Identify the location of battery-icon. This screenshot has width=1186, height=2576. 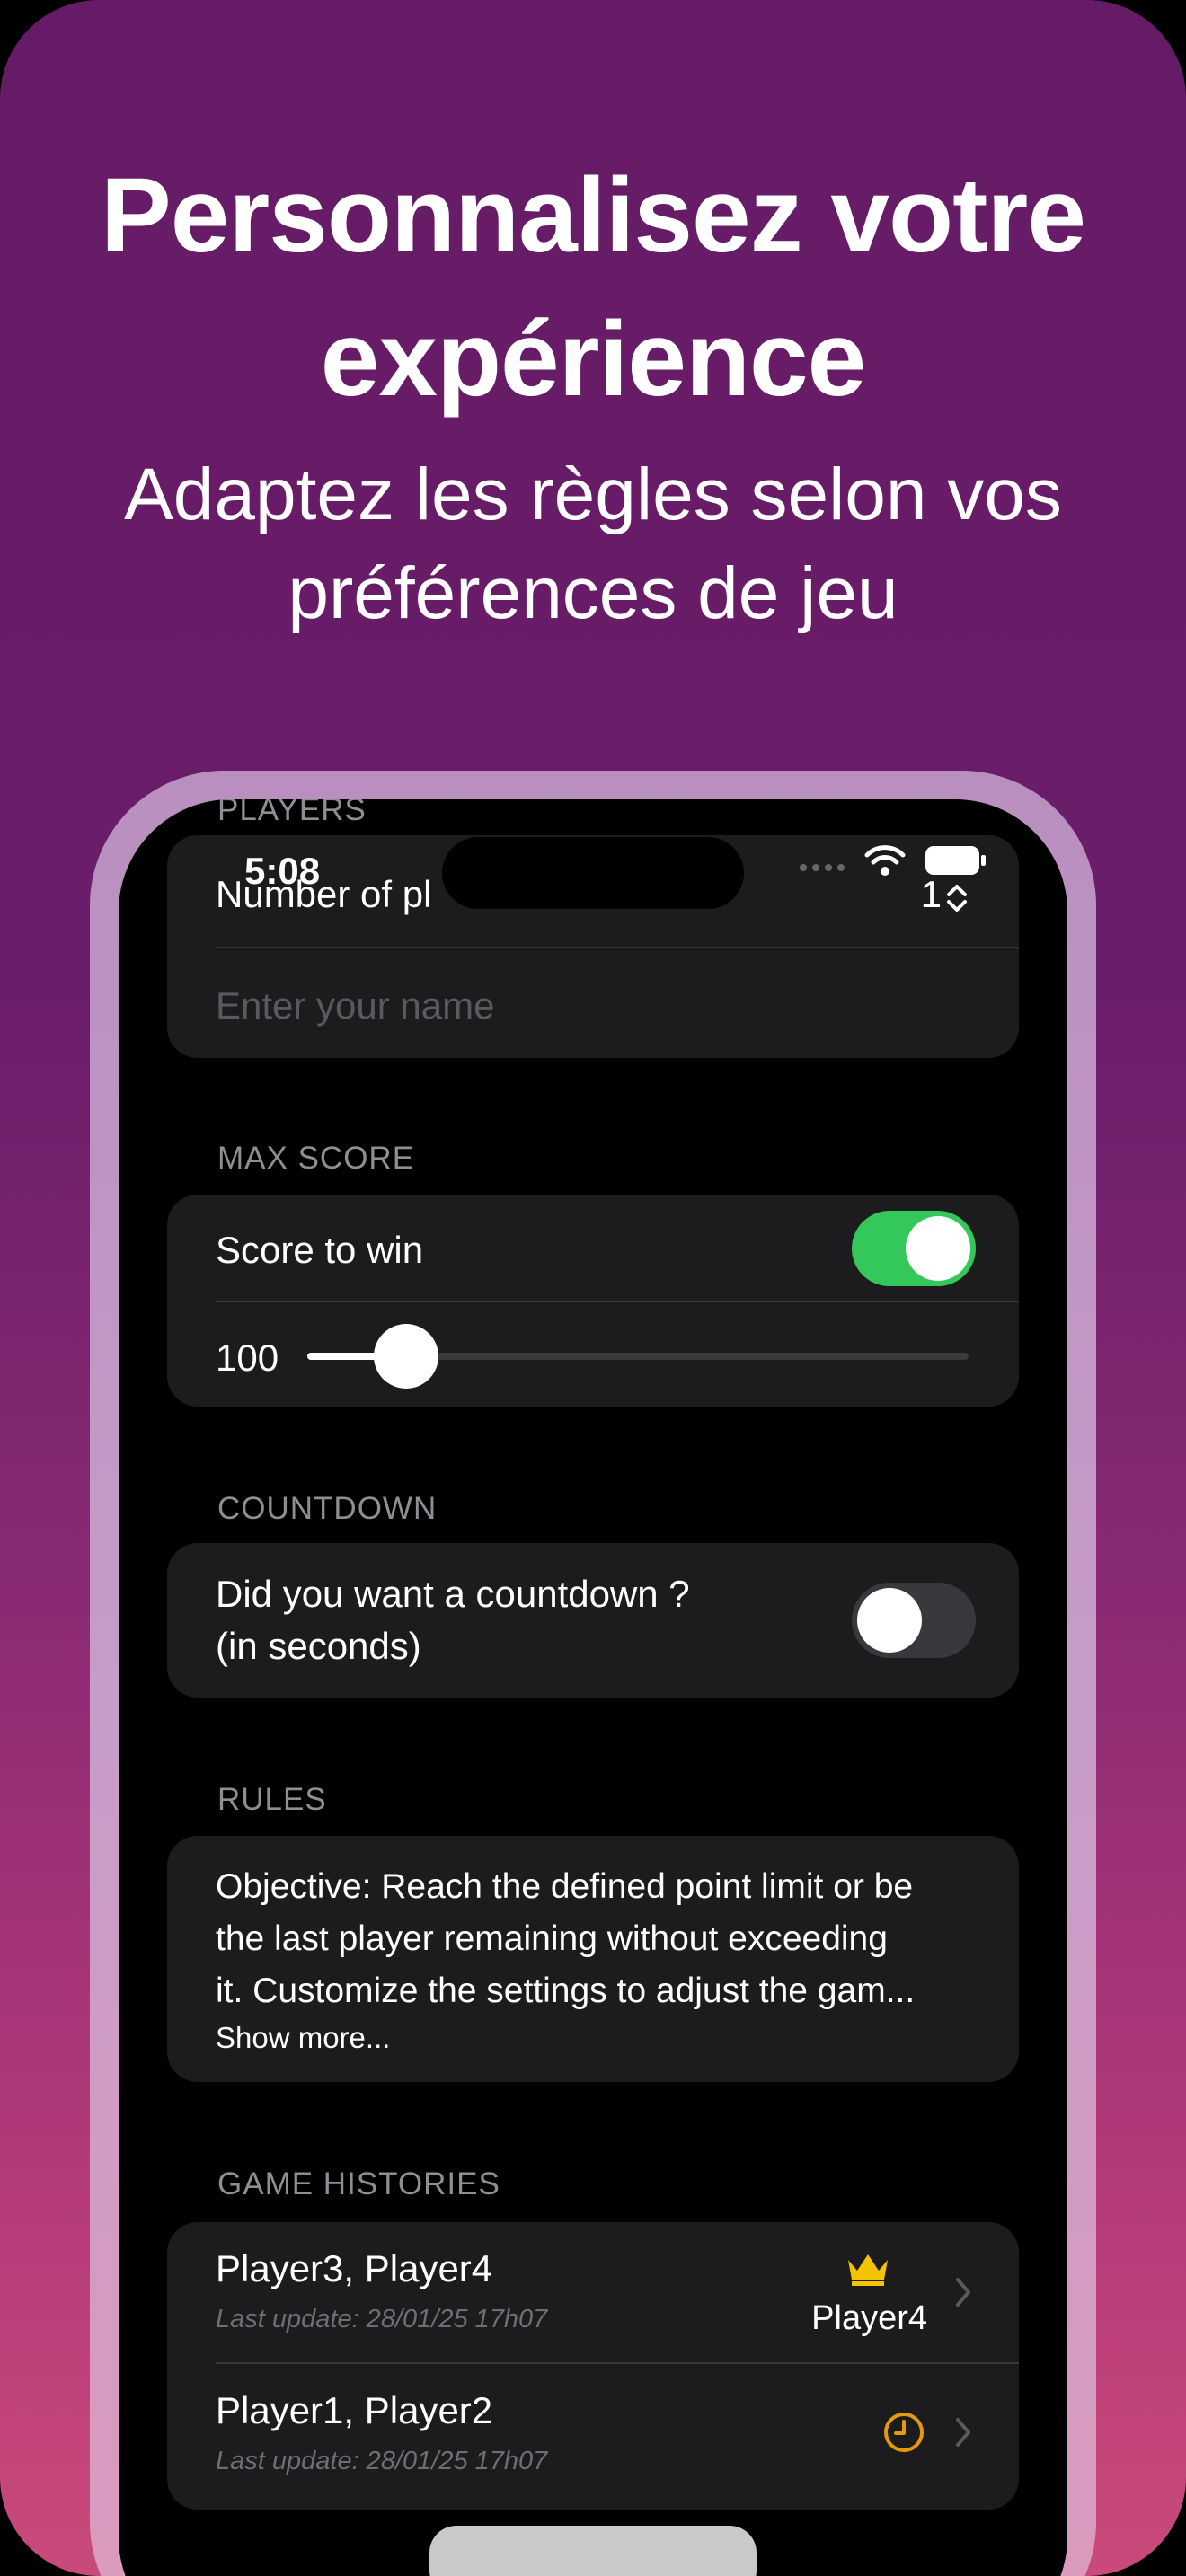
(955, 860).